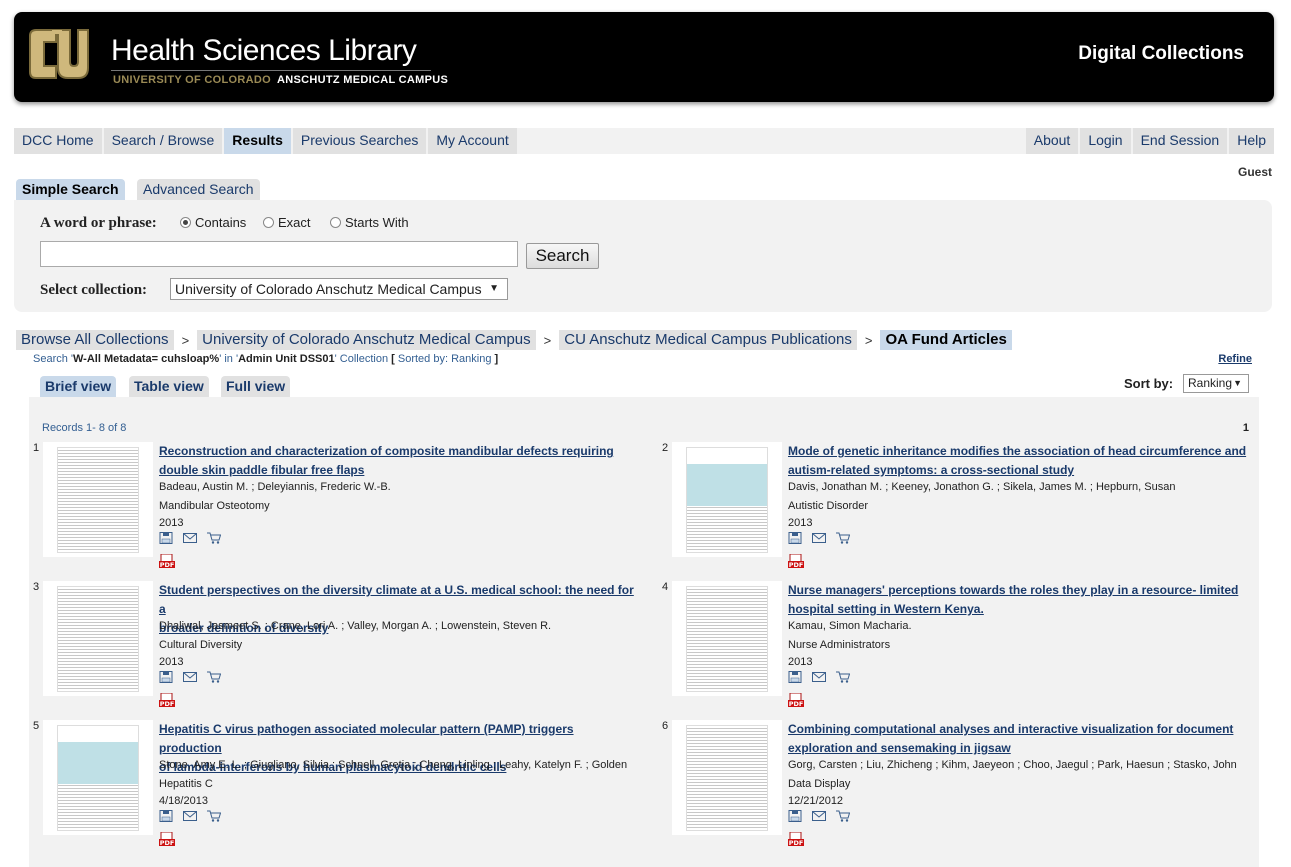 Image resolution: width=1291 pixels, height=867 pixels. I want to click on option-contains: Contains, so click(213, 222).